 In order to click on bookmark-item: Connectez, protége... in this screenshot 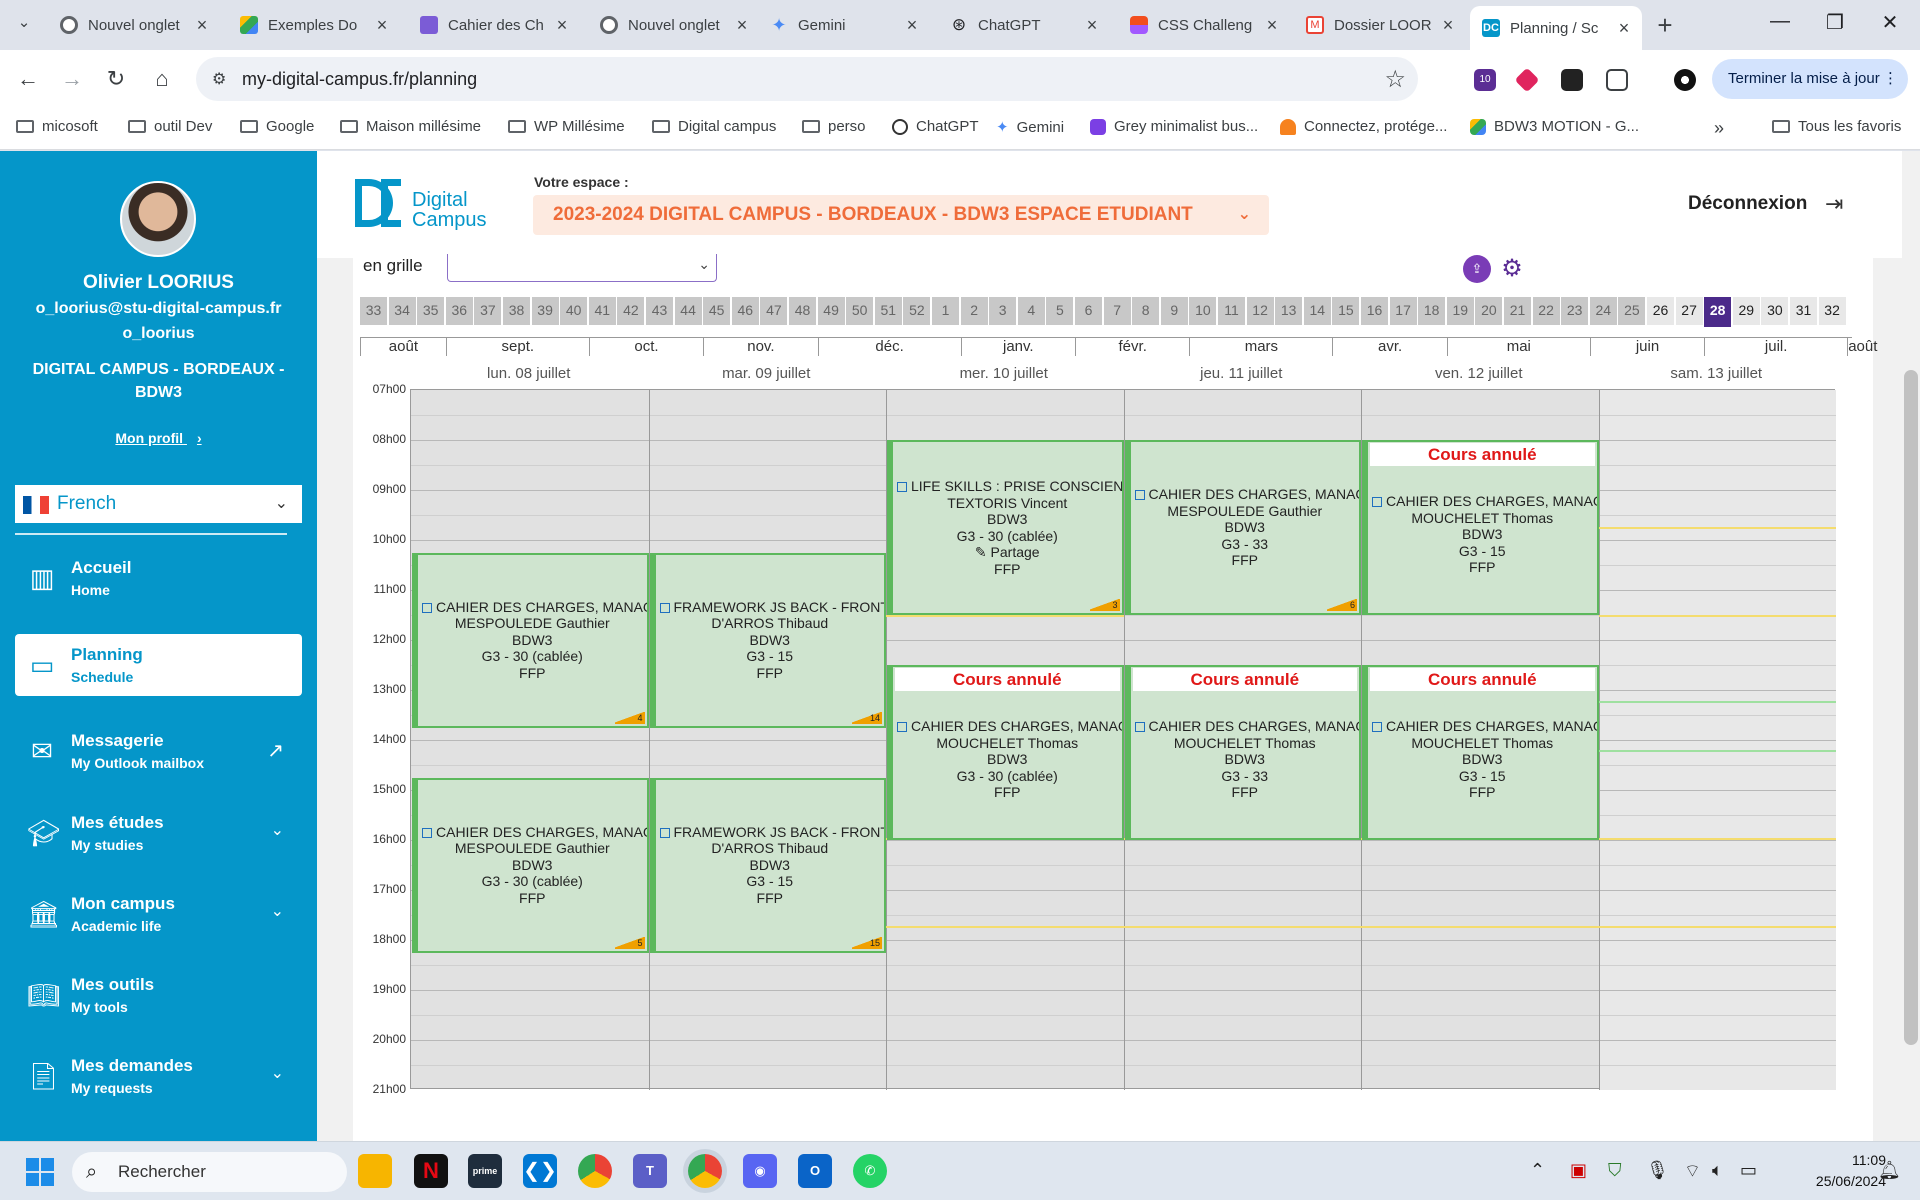, I will do `click(1363, 126)`.